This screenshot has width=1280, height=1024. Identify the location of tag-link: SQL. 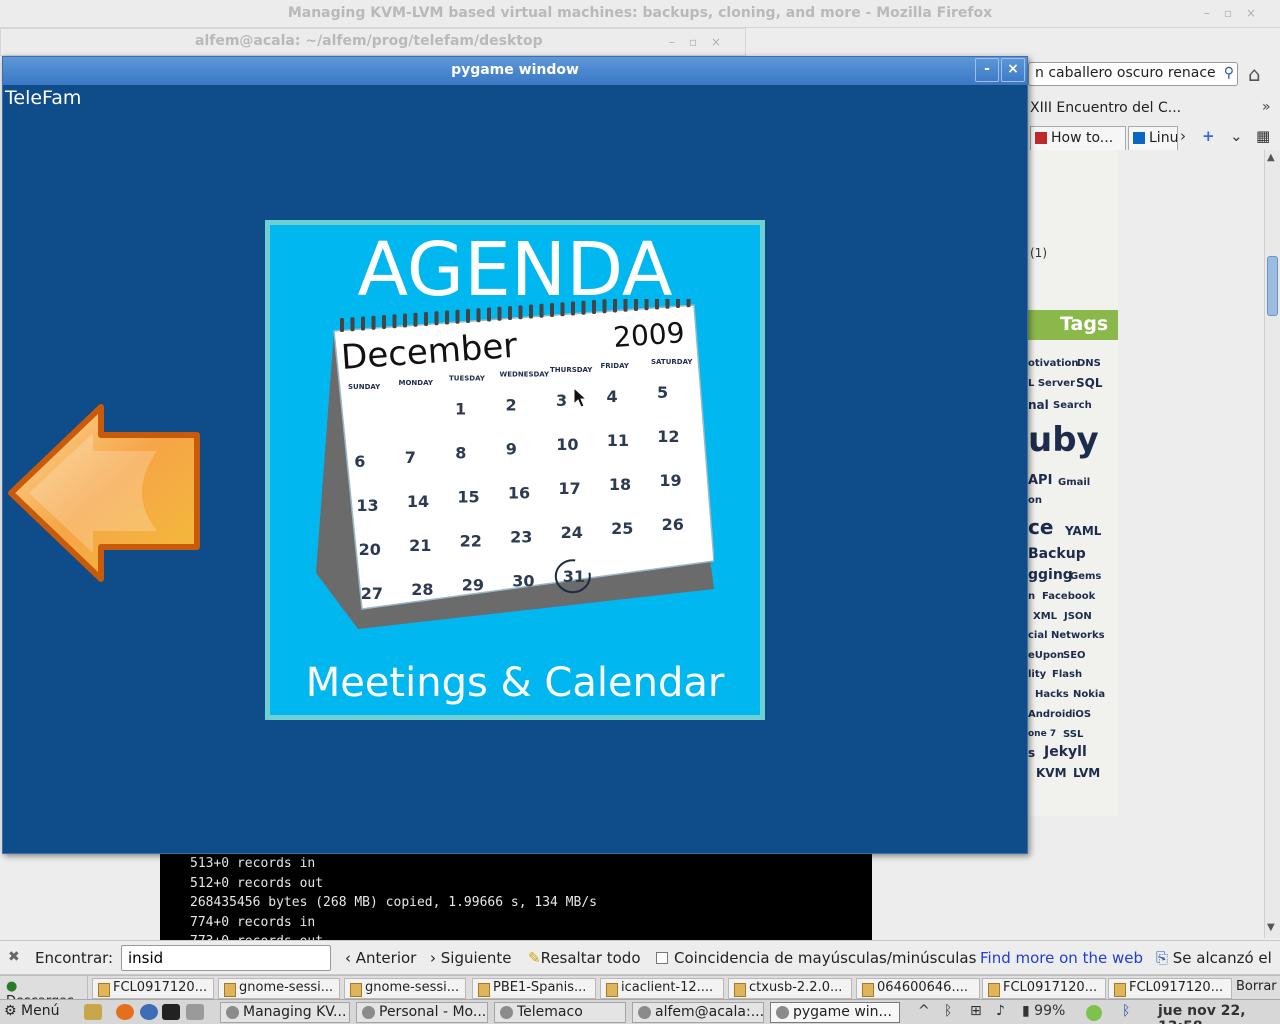
(1089, 383).